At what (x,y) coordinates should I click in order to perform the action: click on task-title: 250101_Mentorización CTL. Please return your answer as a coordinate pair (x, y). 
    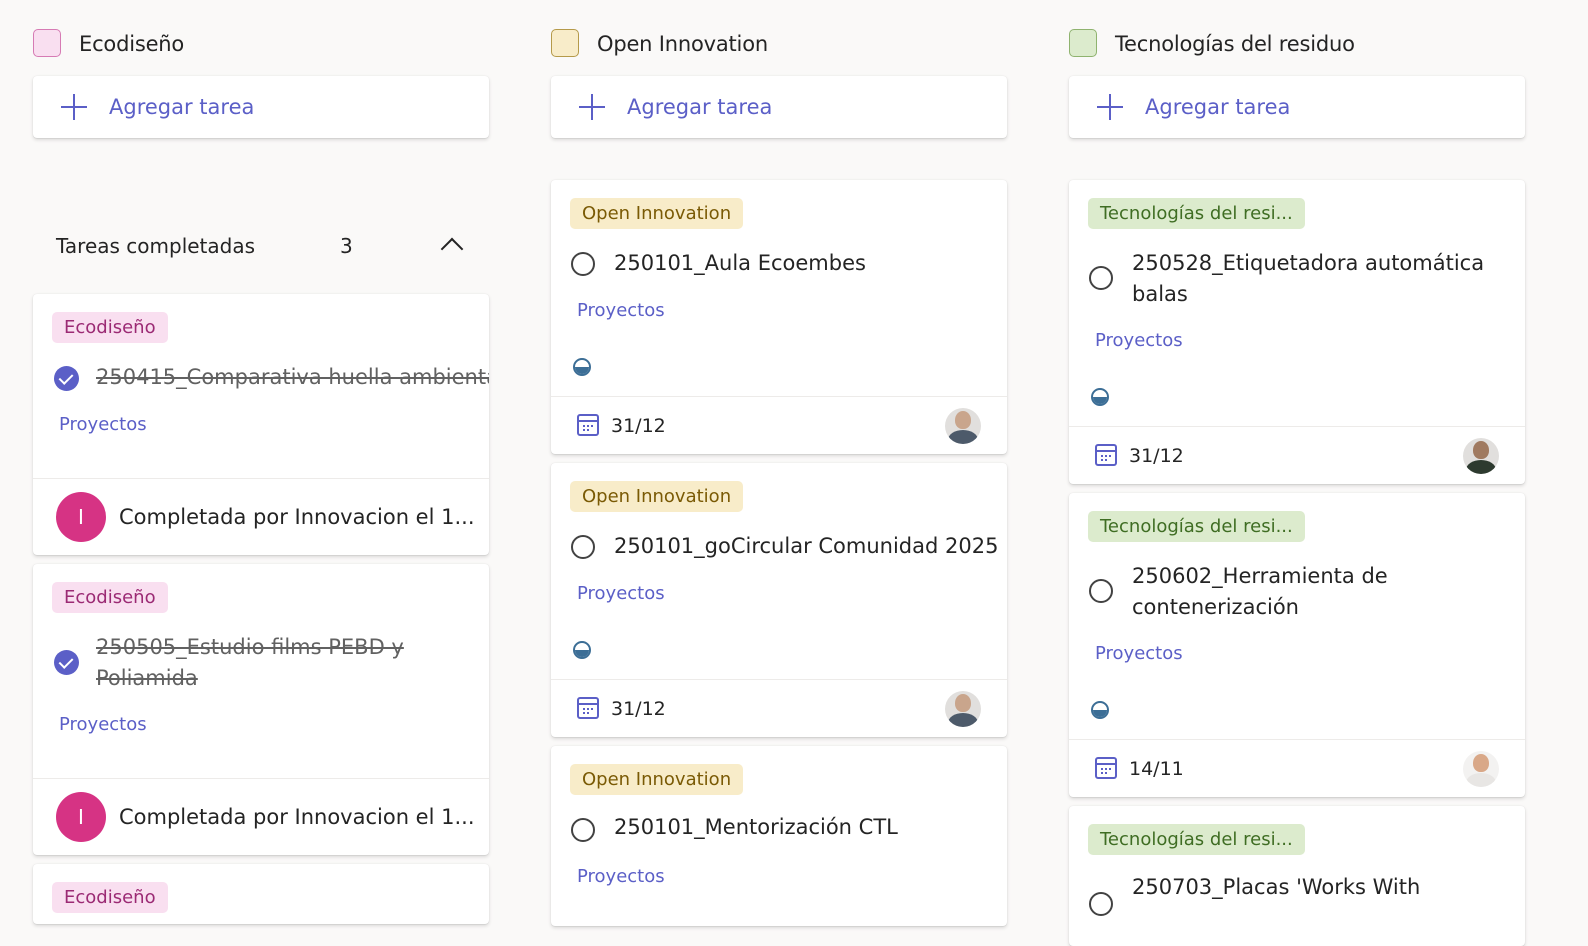
    Looking at the image, I should click on (756, 827).